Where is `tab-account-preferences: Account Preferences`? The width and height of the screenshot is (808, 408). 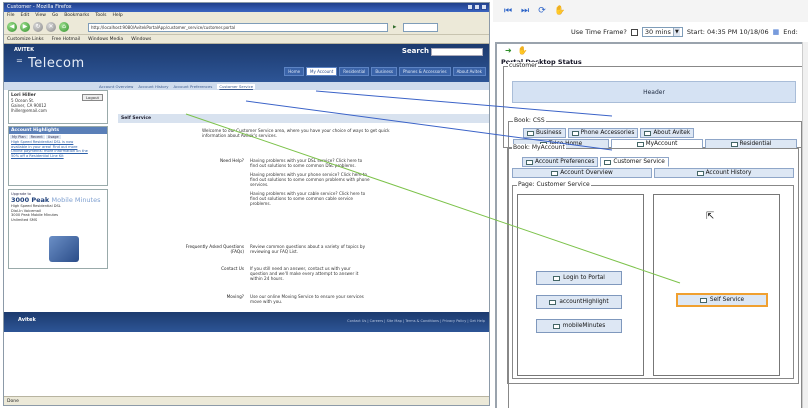
tab-account-preferences: Account Preferences is located at coordinates (560, 162).